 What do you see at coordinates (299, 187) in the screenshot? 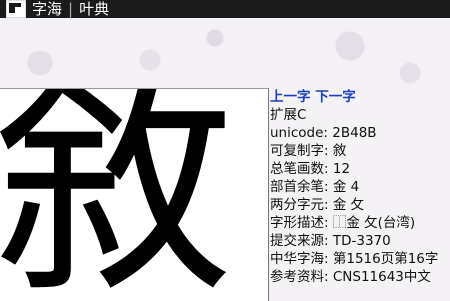
I see `radical-label: 部首余笔:` at bounding box center [299, 187].